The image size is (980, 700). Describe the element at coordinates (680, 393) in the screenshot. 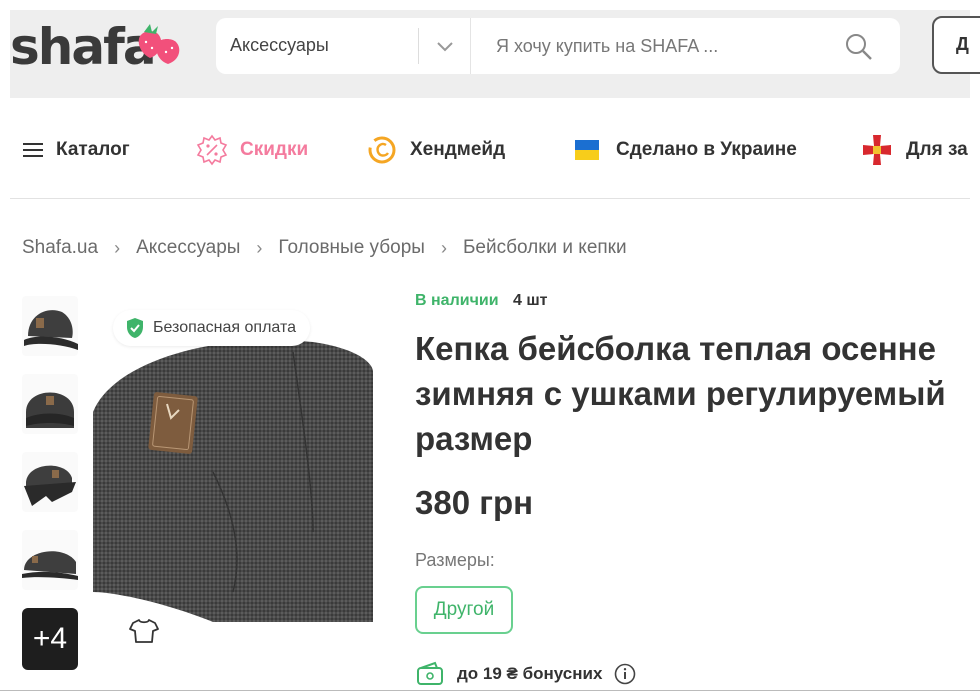

I see `product-title-line: зимняя с ушками регулируемый` at that location.